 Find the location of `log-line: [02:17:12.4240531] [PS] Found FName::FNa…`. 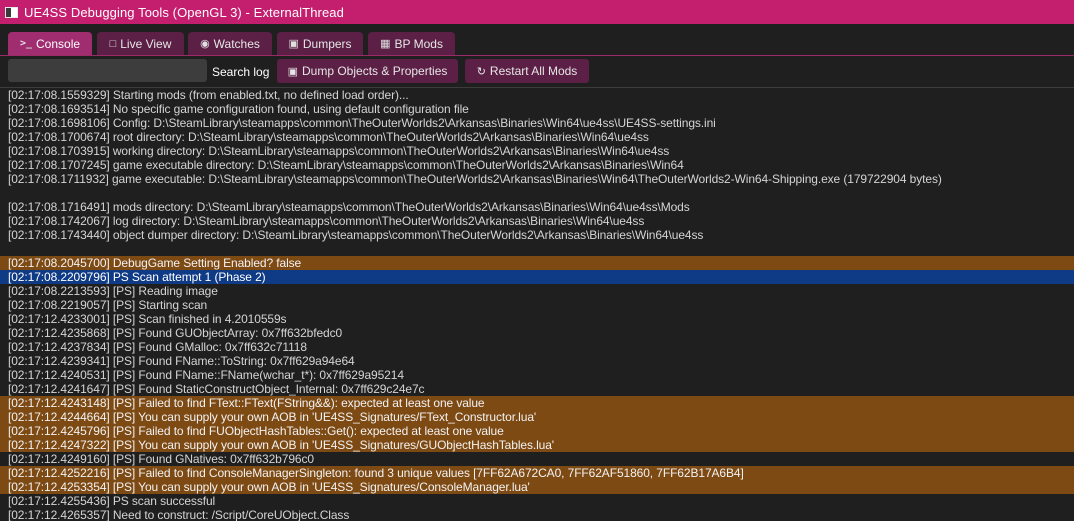

log-line: [02:17:12.4240531] [PS] Found FName::FNa… is located at coordinates (537, 375).